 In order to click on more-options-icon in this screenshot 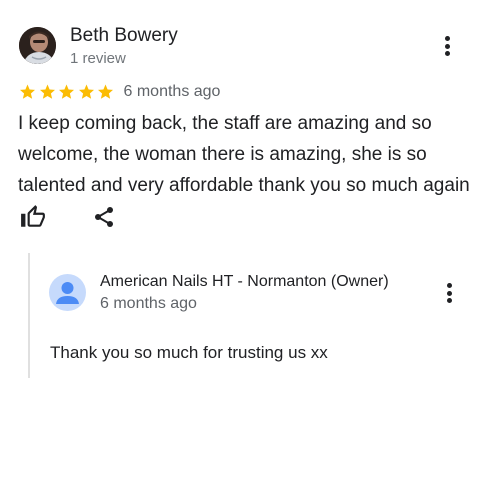, I will do `click(448, 46)`.